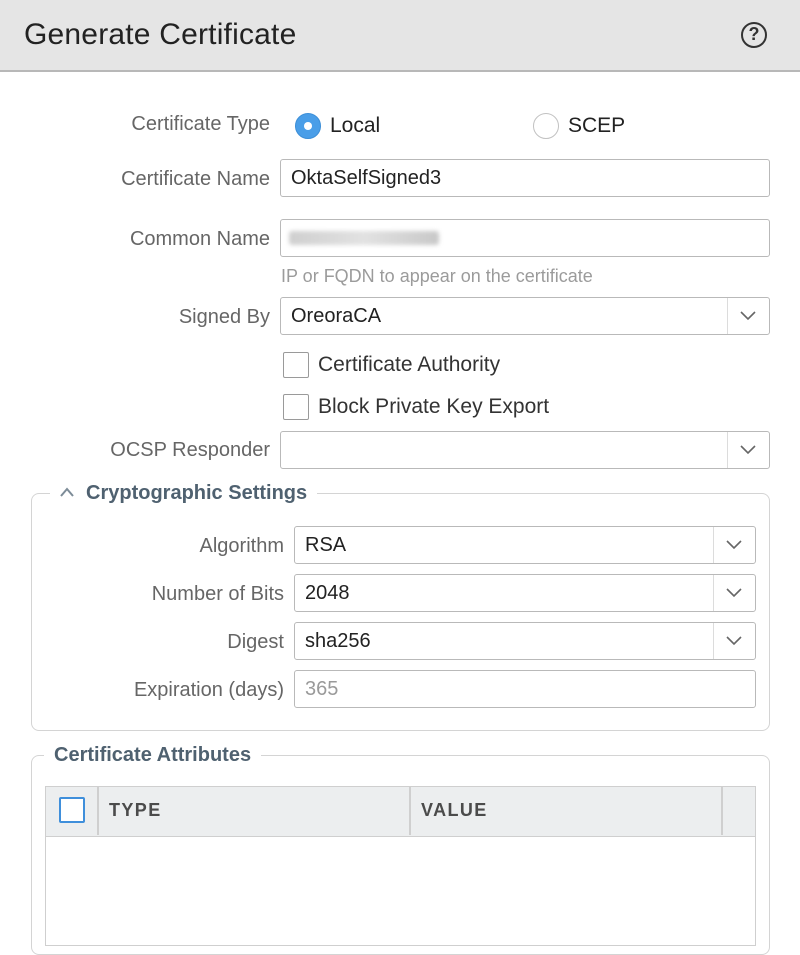  Describe the element at coordinates (400, 812) in the screenshot. I see `attributes-table-header: TYPE VALUE` at that location.